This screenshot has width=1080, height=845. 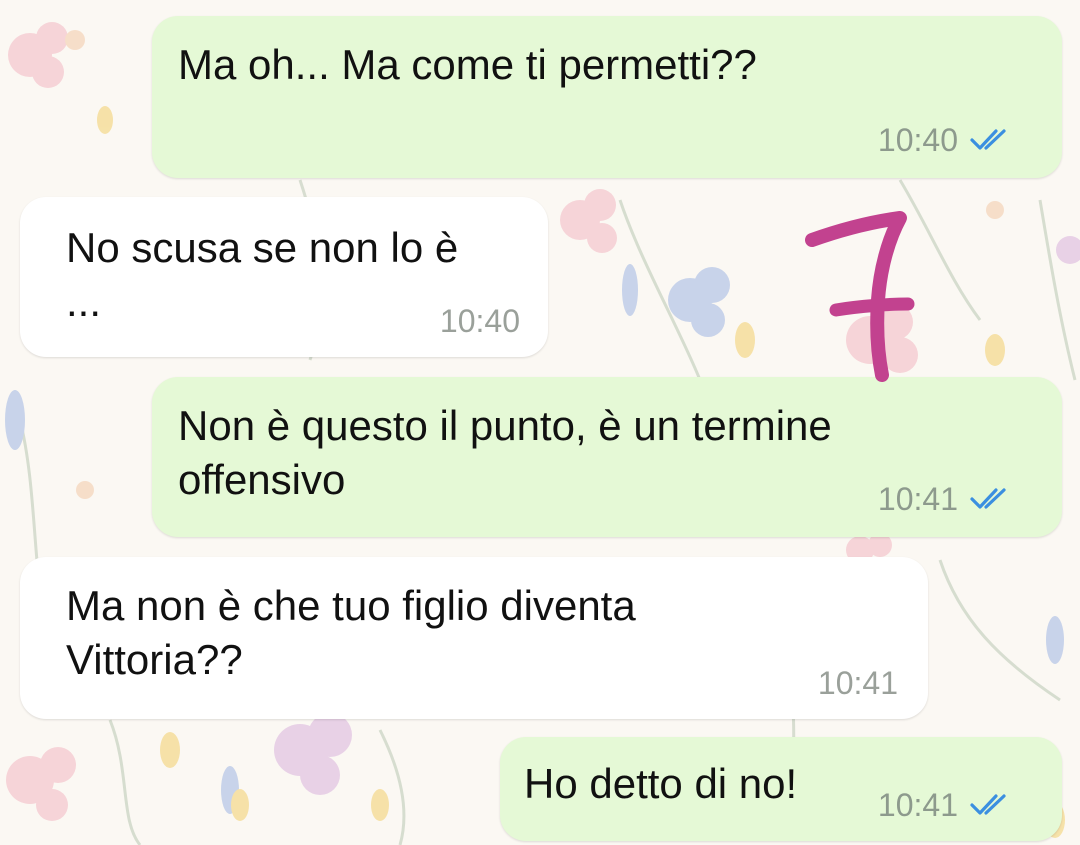 I want to click on message-text: Ho detto di no!, so click(x=661, y=783).